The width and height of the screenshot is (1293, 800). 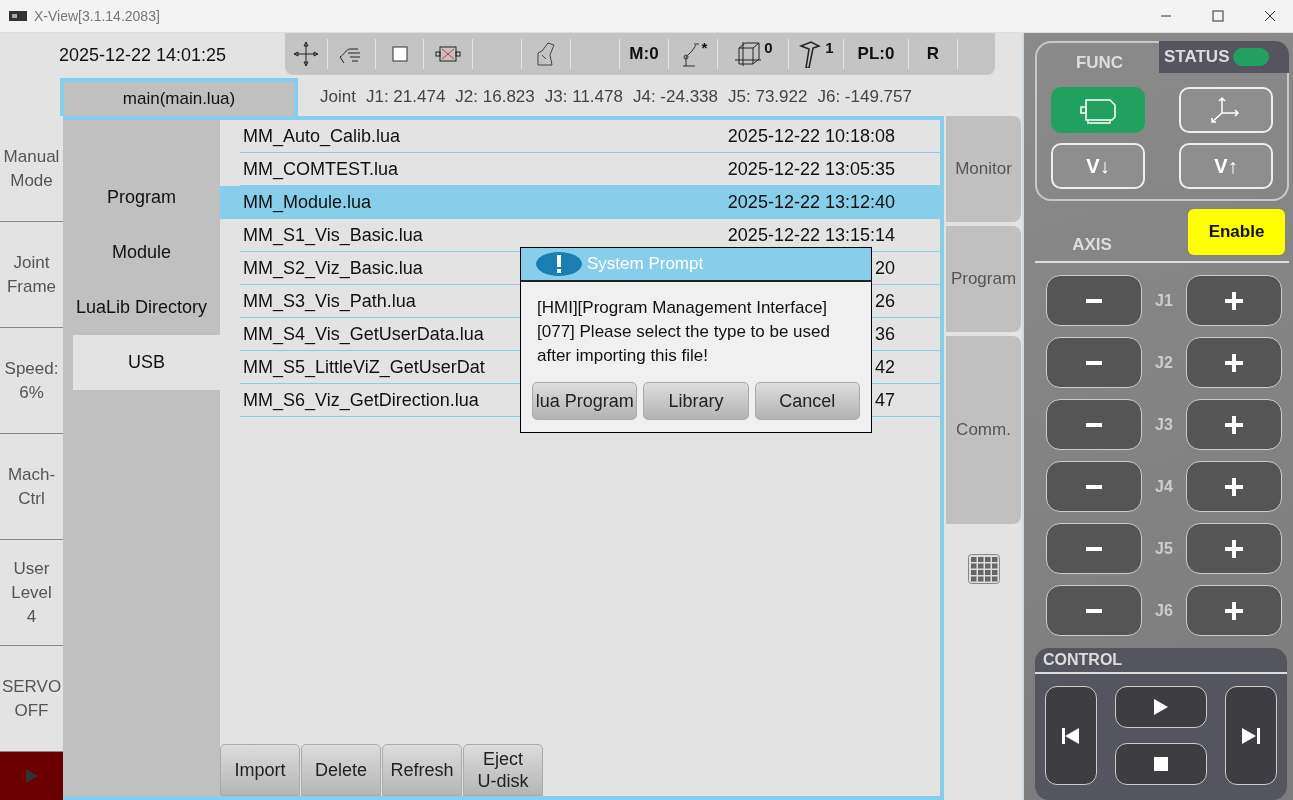 I want to click on file-name: MM_S4_Vis_GetUserData.lua, so click(x=363, y=334).